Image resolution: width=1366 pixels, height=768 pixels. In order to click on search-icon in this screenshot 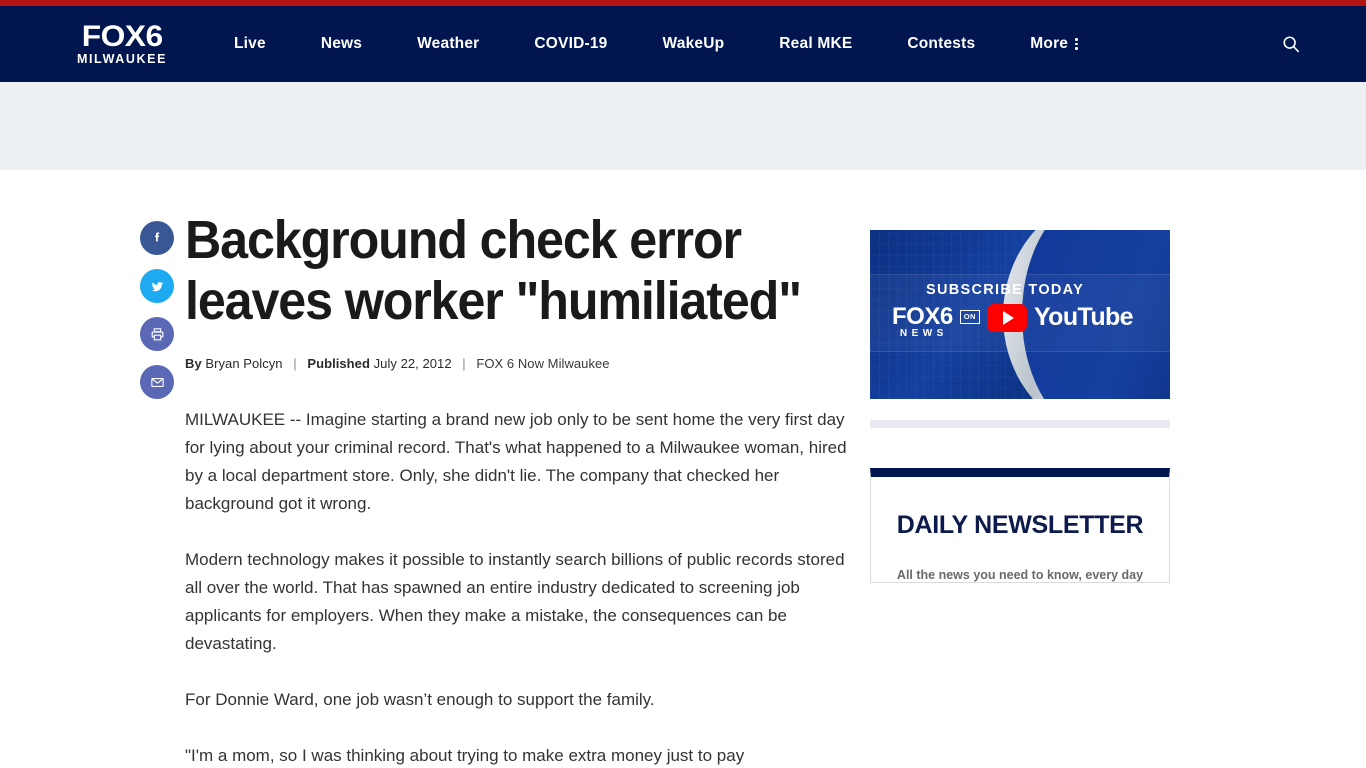, I will do `click(1291, 44)`.